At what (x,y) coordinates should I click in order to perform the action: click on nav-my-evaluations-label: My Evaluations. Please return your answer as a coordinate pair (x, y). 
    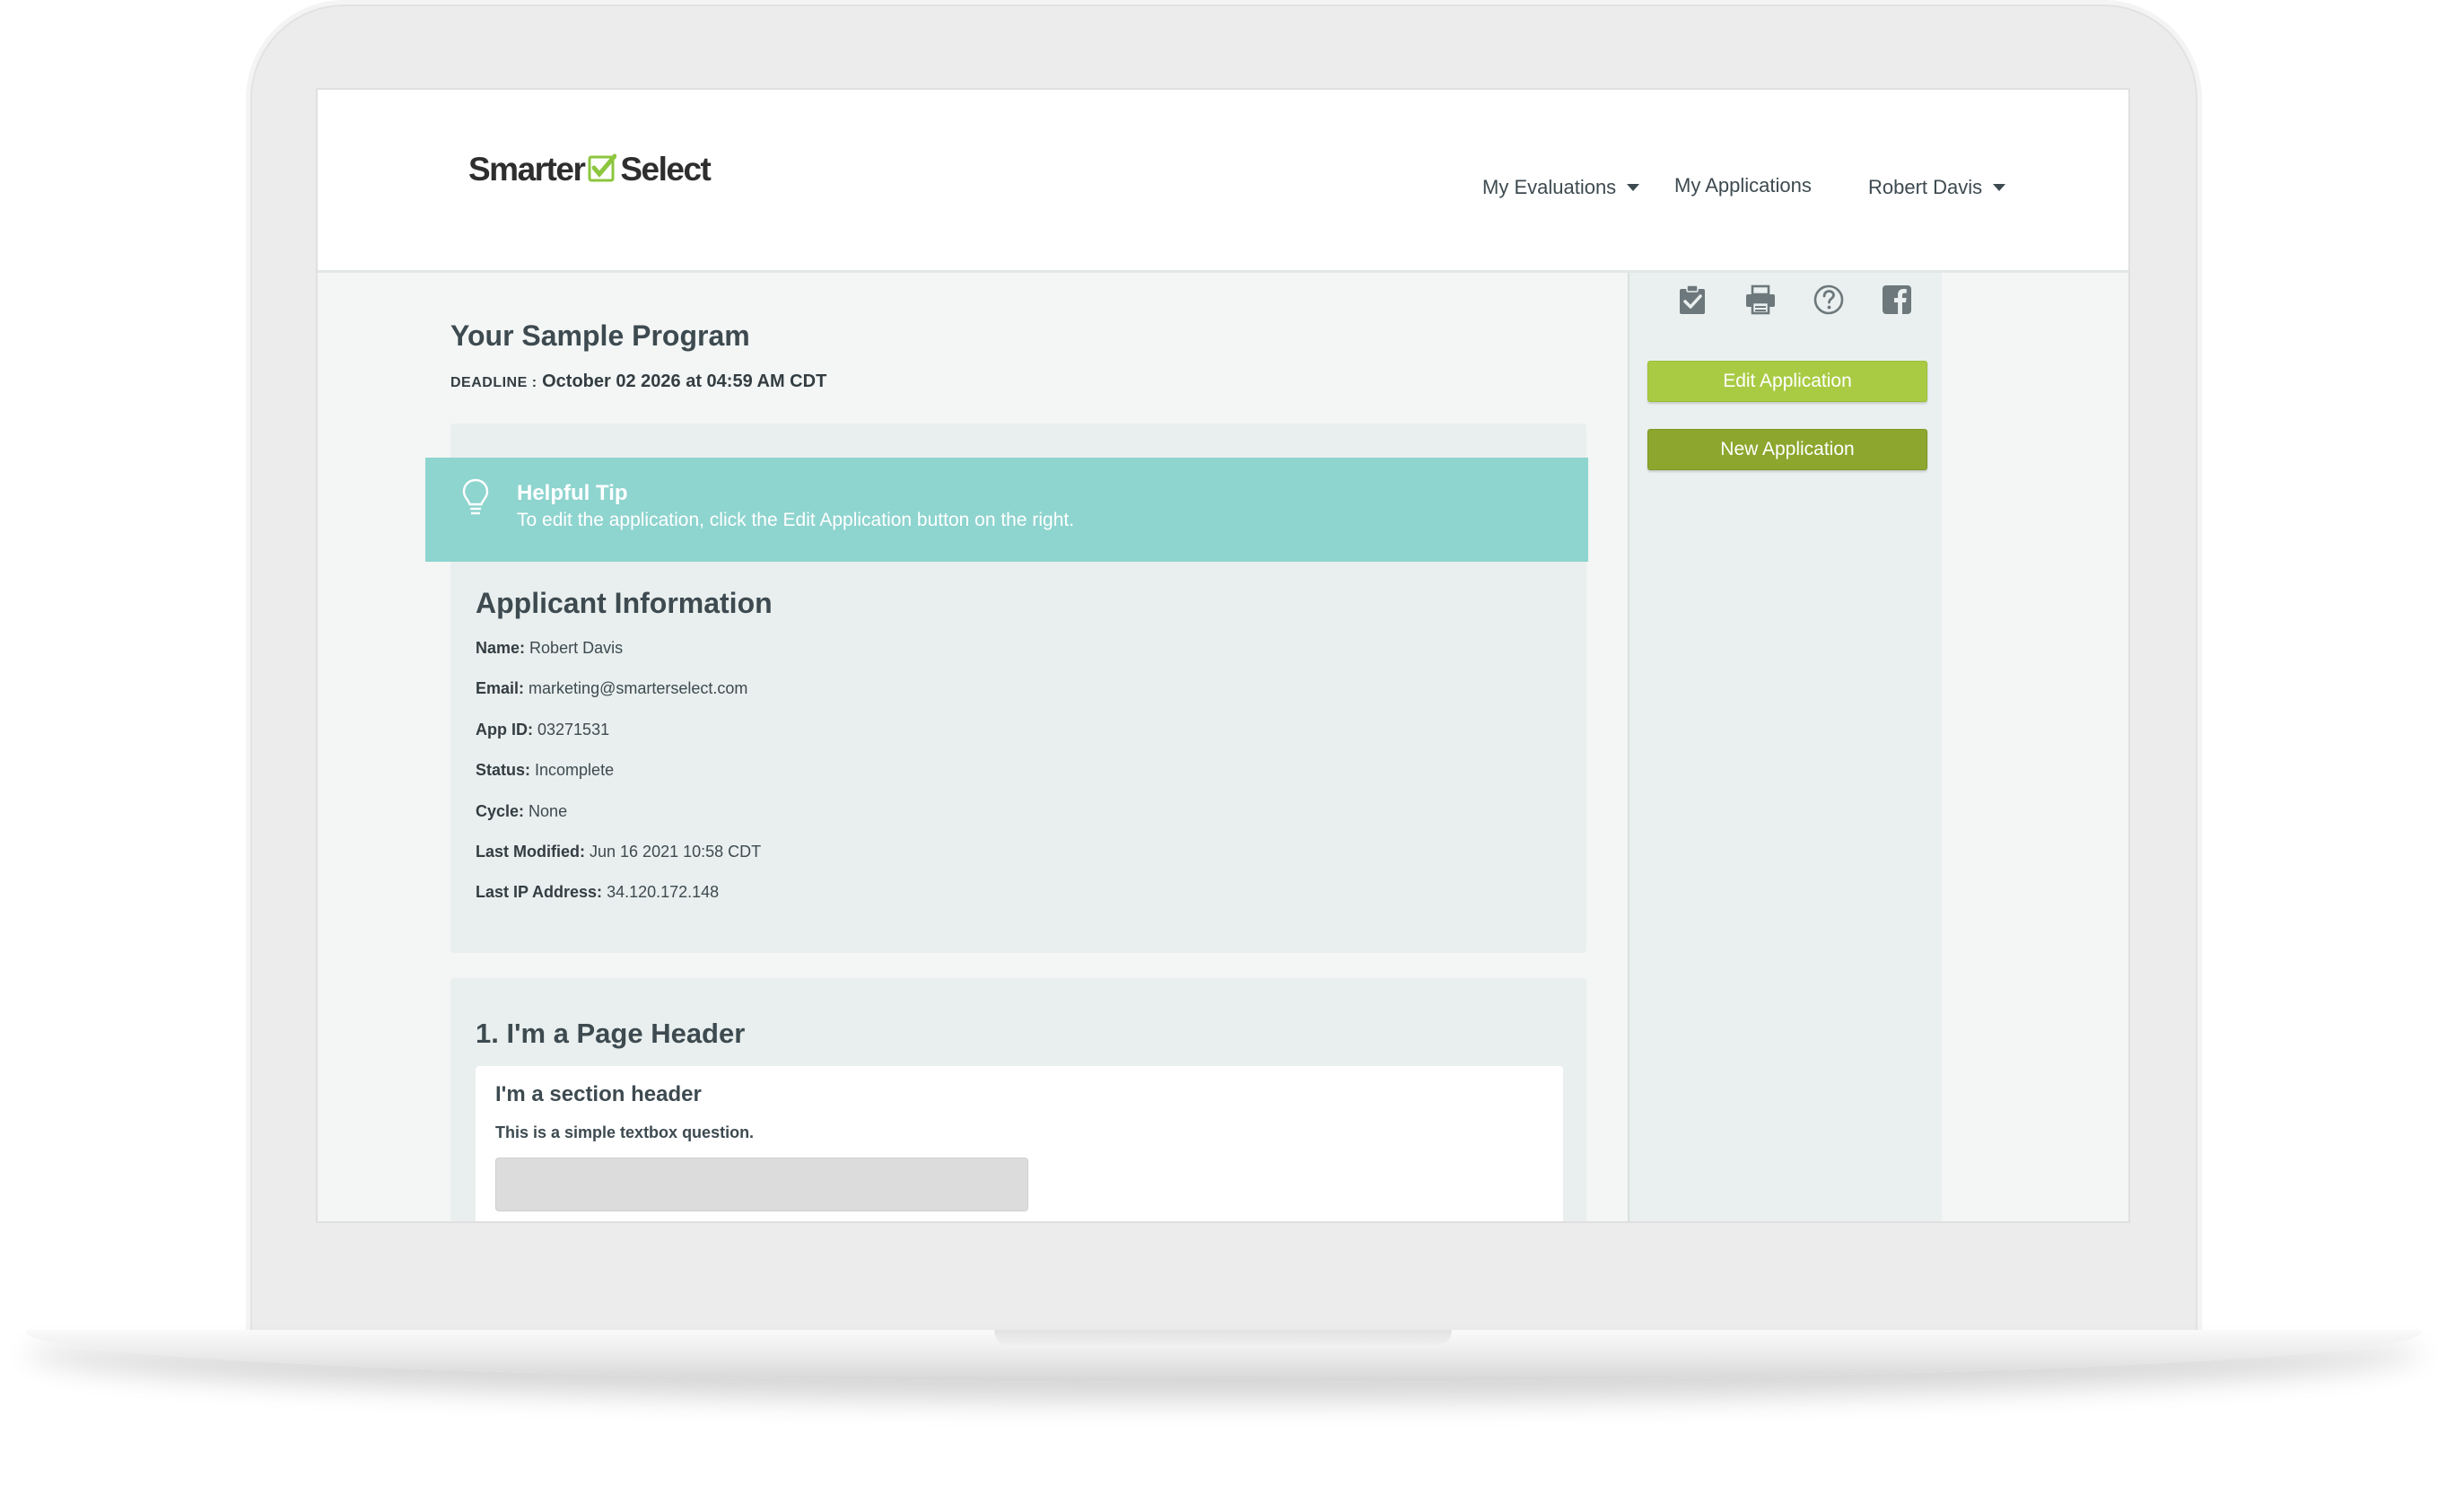
    Looking at the image, I should click on (1549, 187).